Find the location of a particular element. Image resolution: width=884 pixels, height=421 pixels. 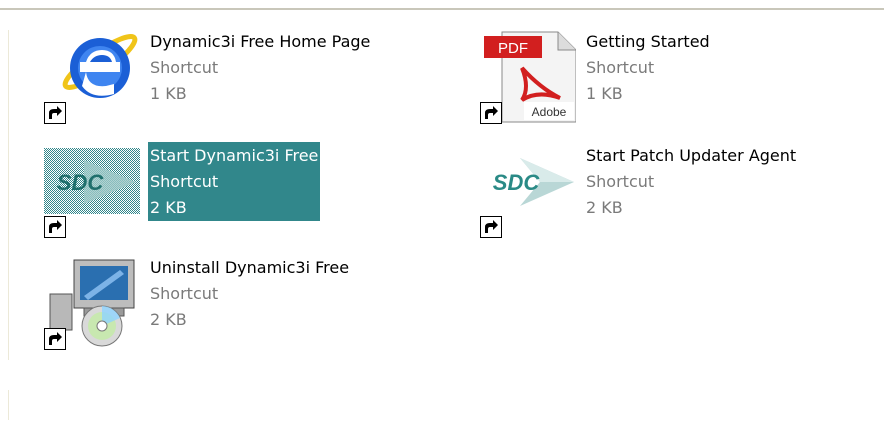

left-edge-lower is located at coordinates (8, 405).